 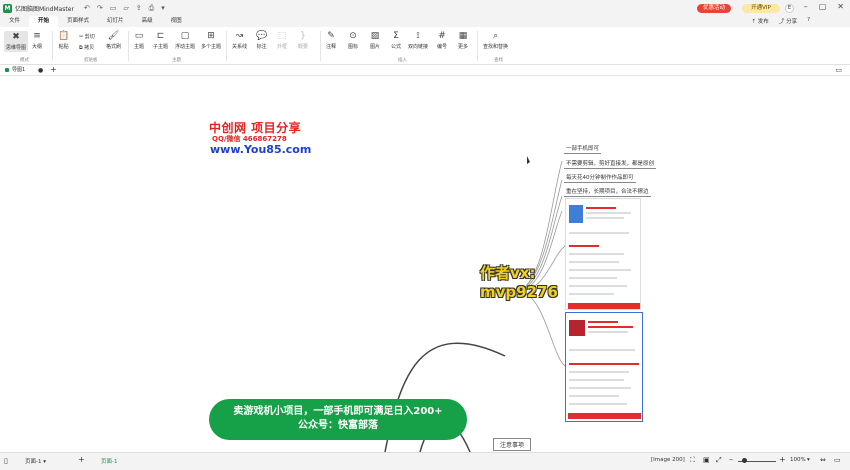 I want to click on undo-icon: ↶, so click(x=87, y=8).